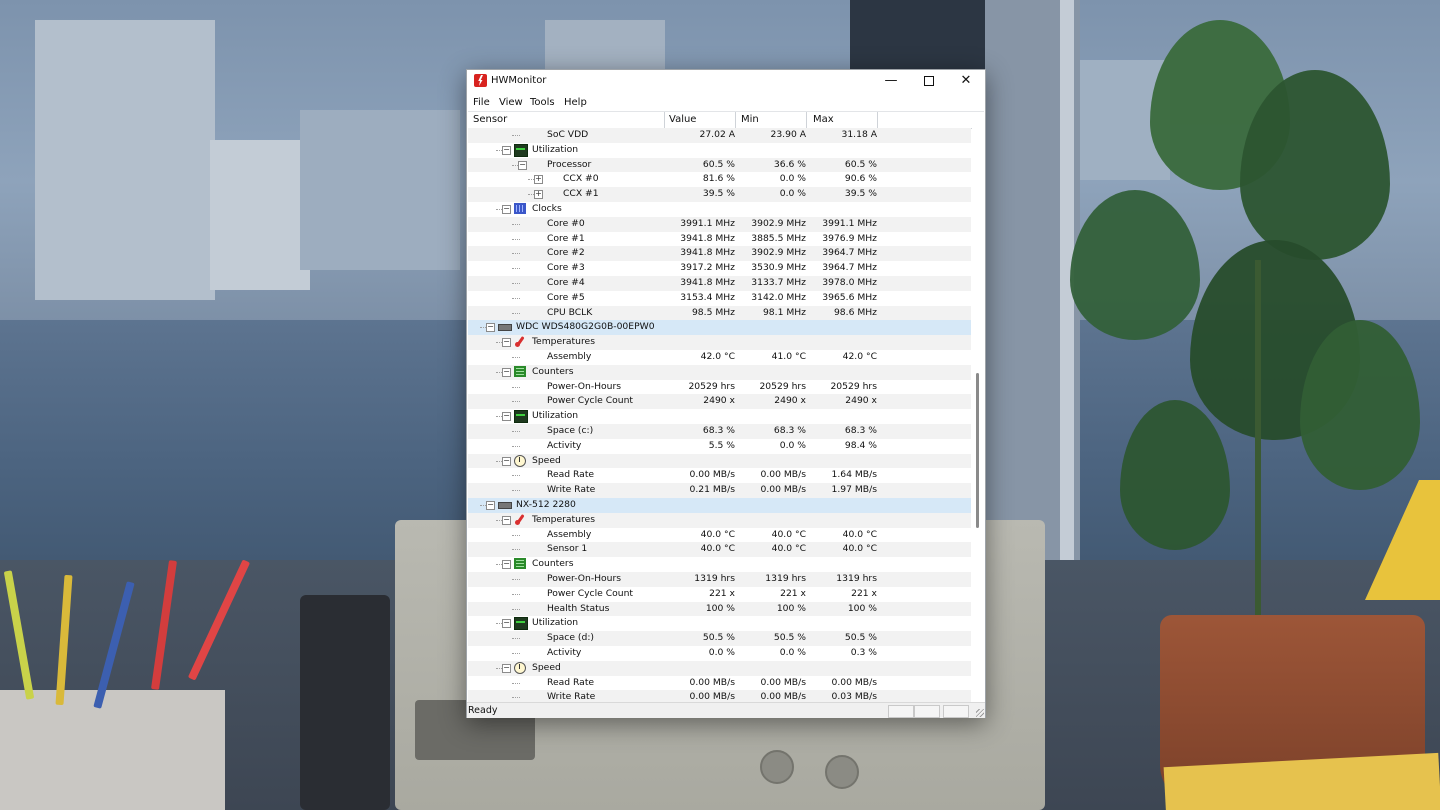 The image size is (1440, 810). I want to click on column-header-min: Min, so click(750, 119).